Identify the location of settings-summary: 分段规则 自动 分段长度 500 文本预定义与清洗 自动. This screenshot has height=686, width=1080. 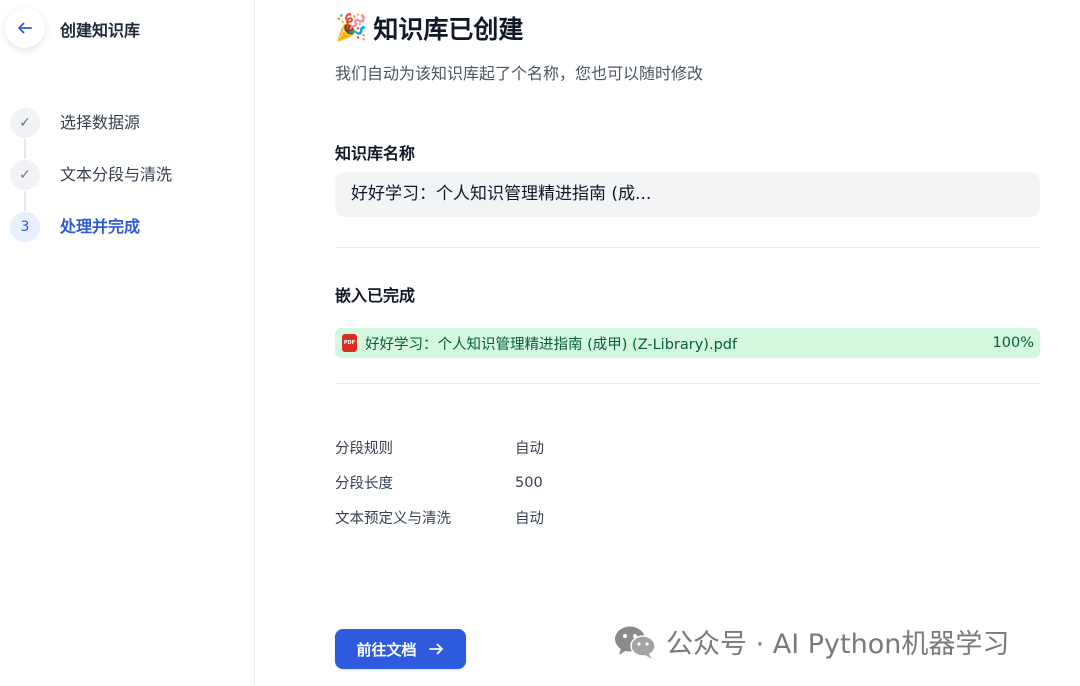
(439, 482).